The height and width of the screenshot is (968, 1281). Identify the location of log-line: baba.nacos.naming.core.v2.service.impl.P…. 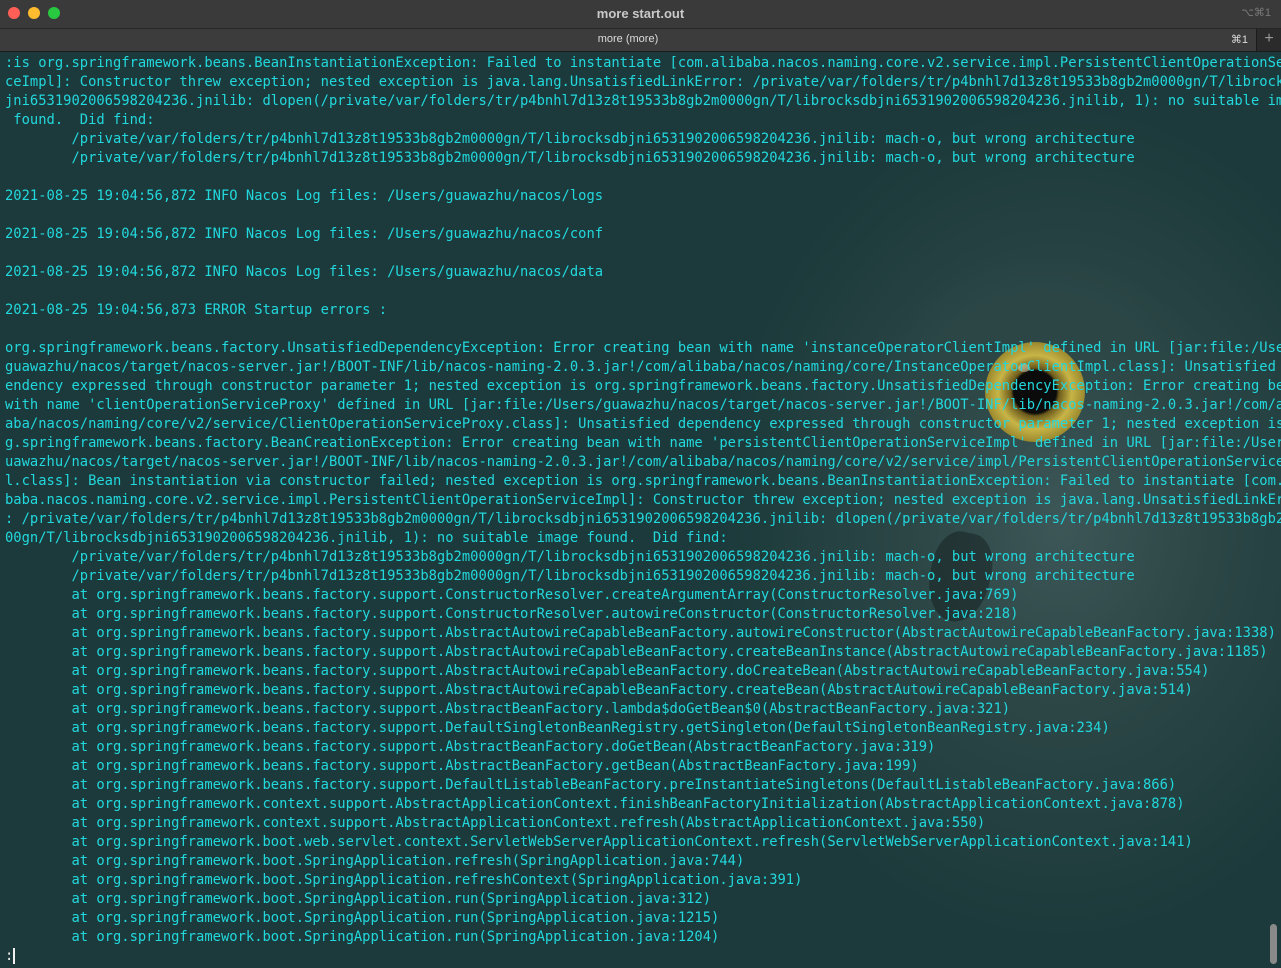
(643, 500).